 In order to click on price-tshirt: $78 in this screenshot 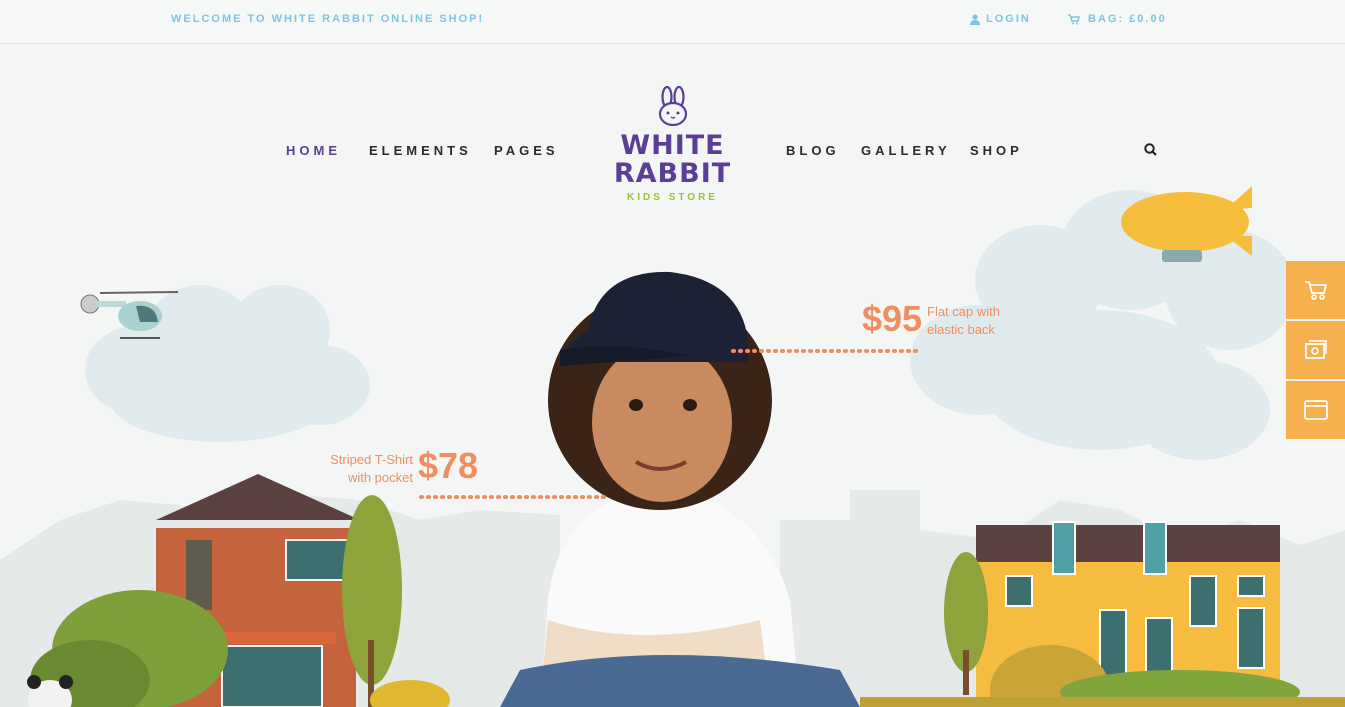, I will do `click(448, 465)`.